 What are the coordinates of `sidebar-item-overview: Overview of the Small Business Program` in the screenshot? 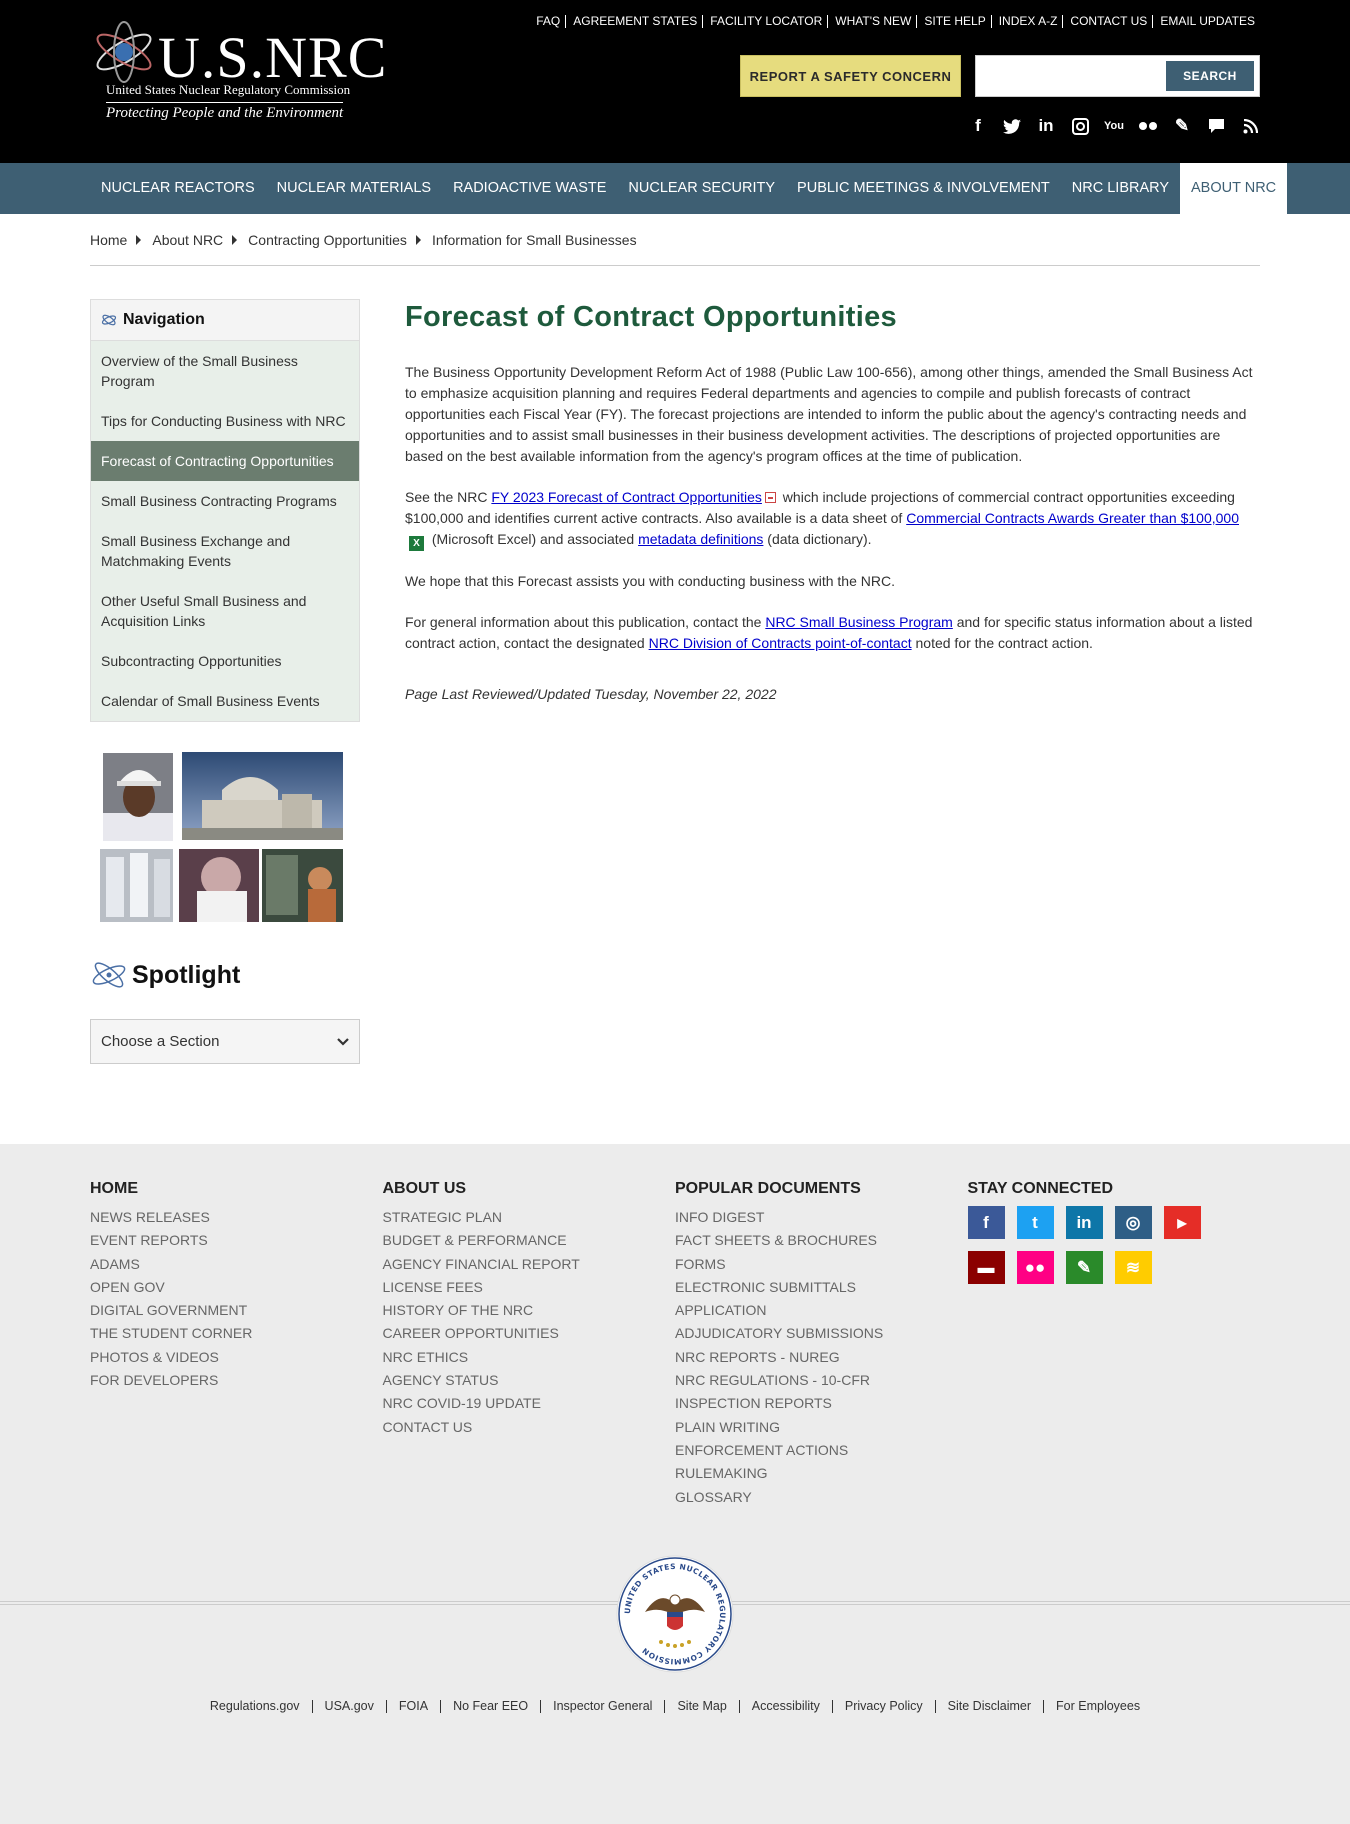 It's located at (225, 371).